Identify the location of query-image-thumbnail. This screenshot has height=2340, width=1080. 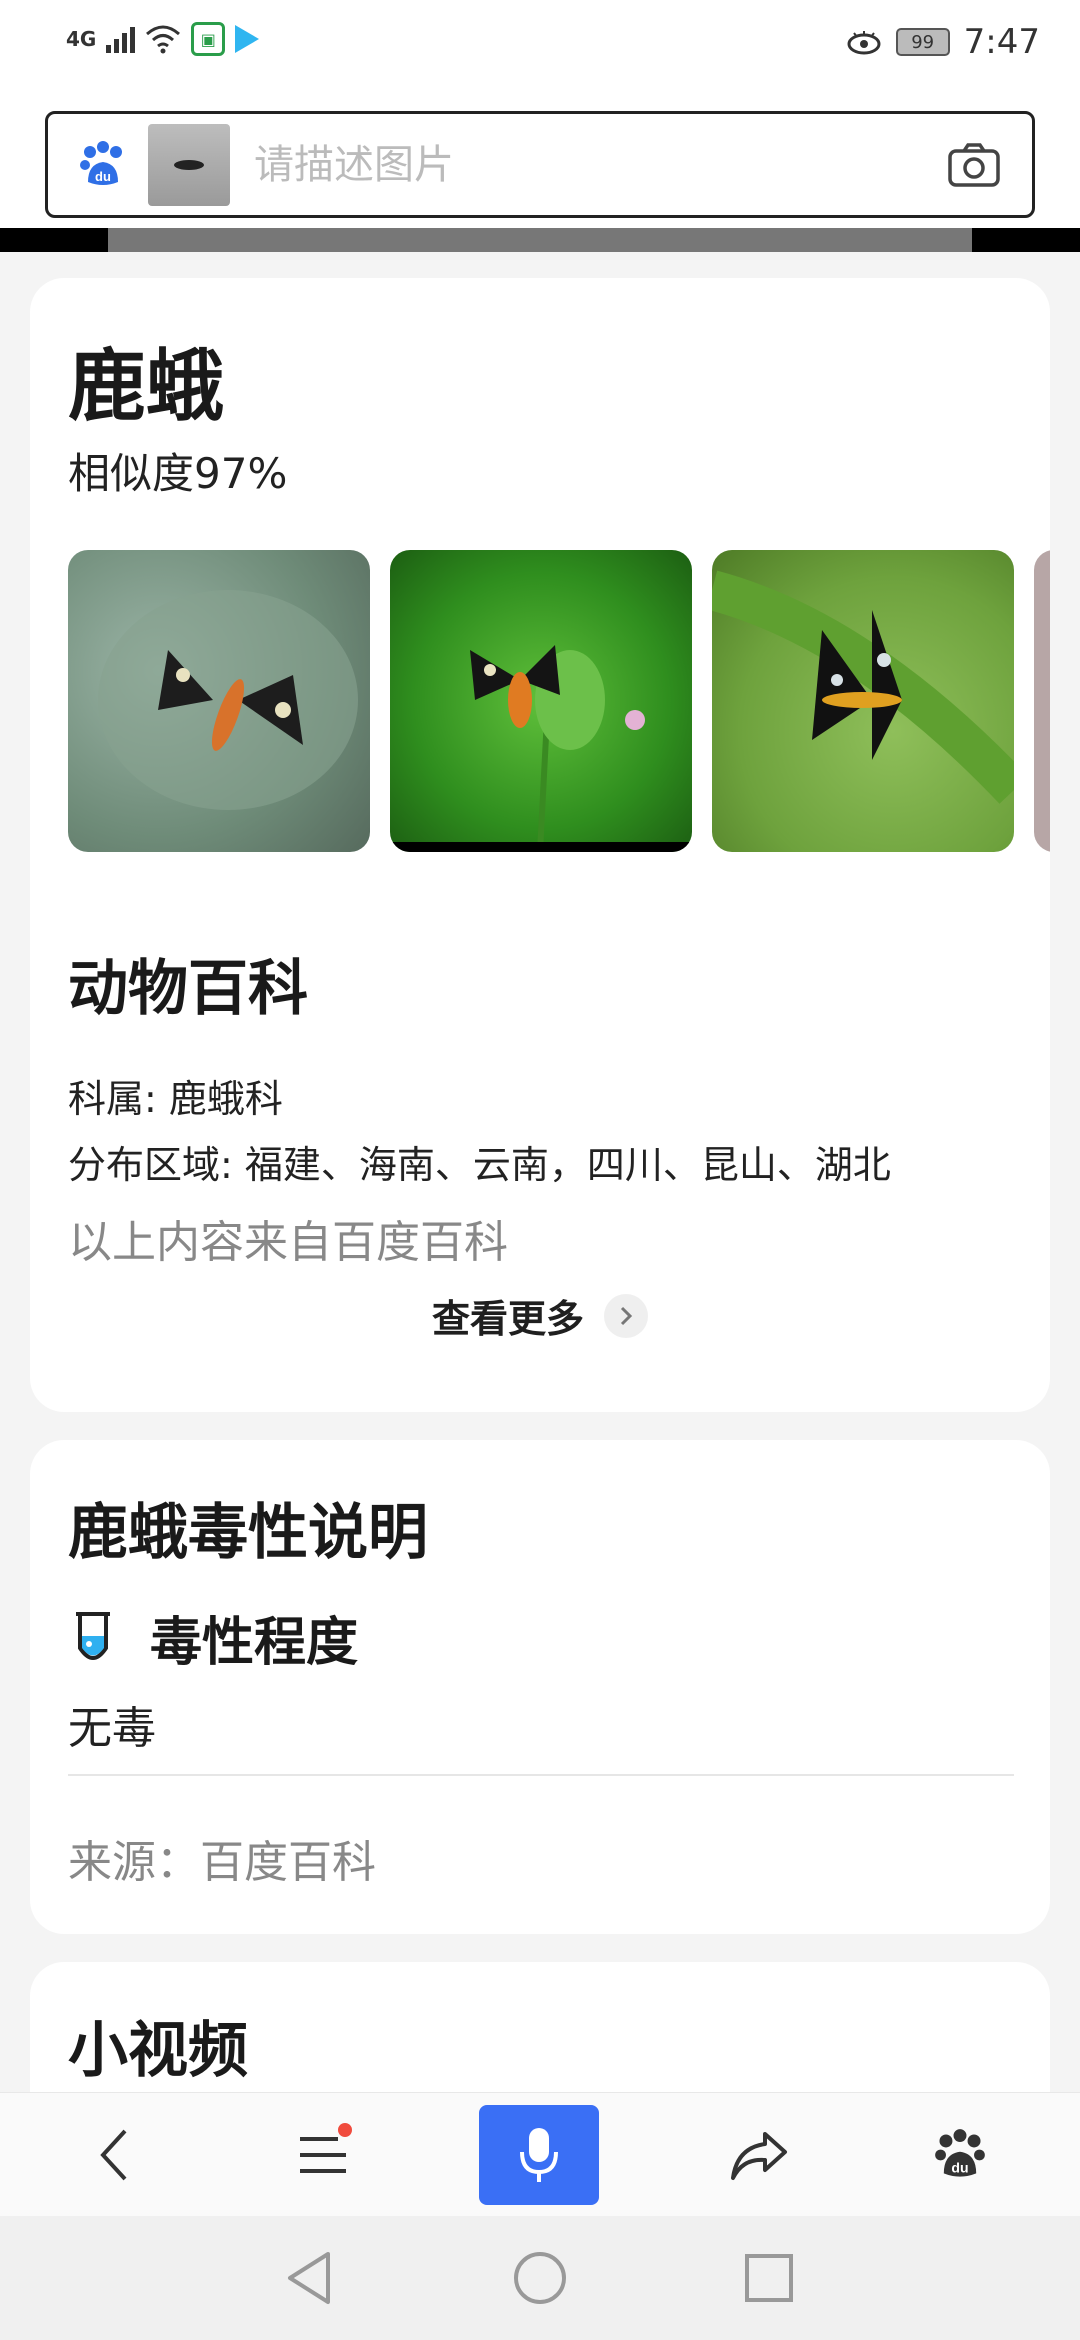
(189, 164).